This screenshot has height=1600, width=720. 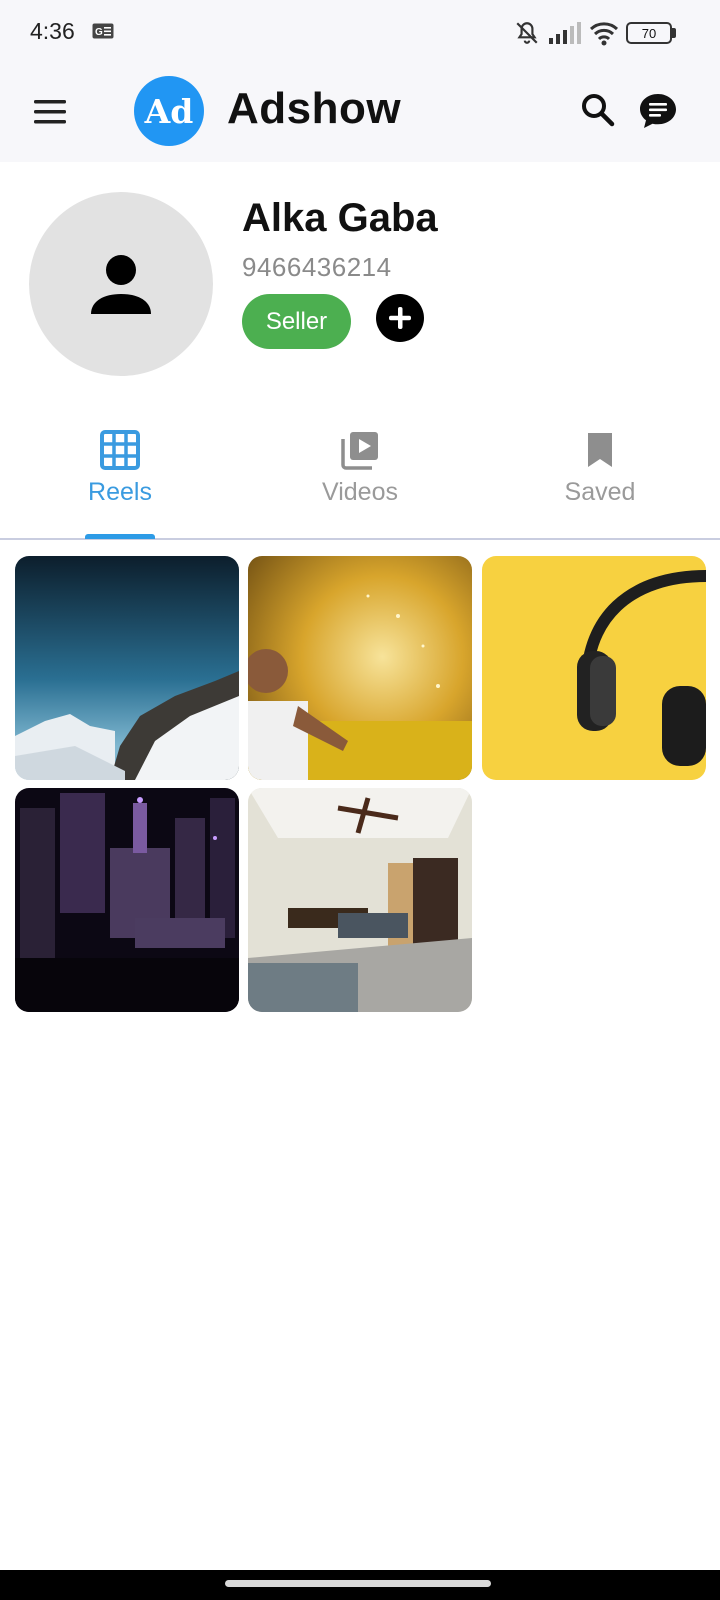 I want to click on tab-label: Videos, so click(x=360, y=492).